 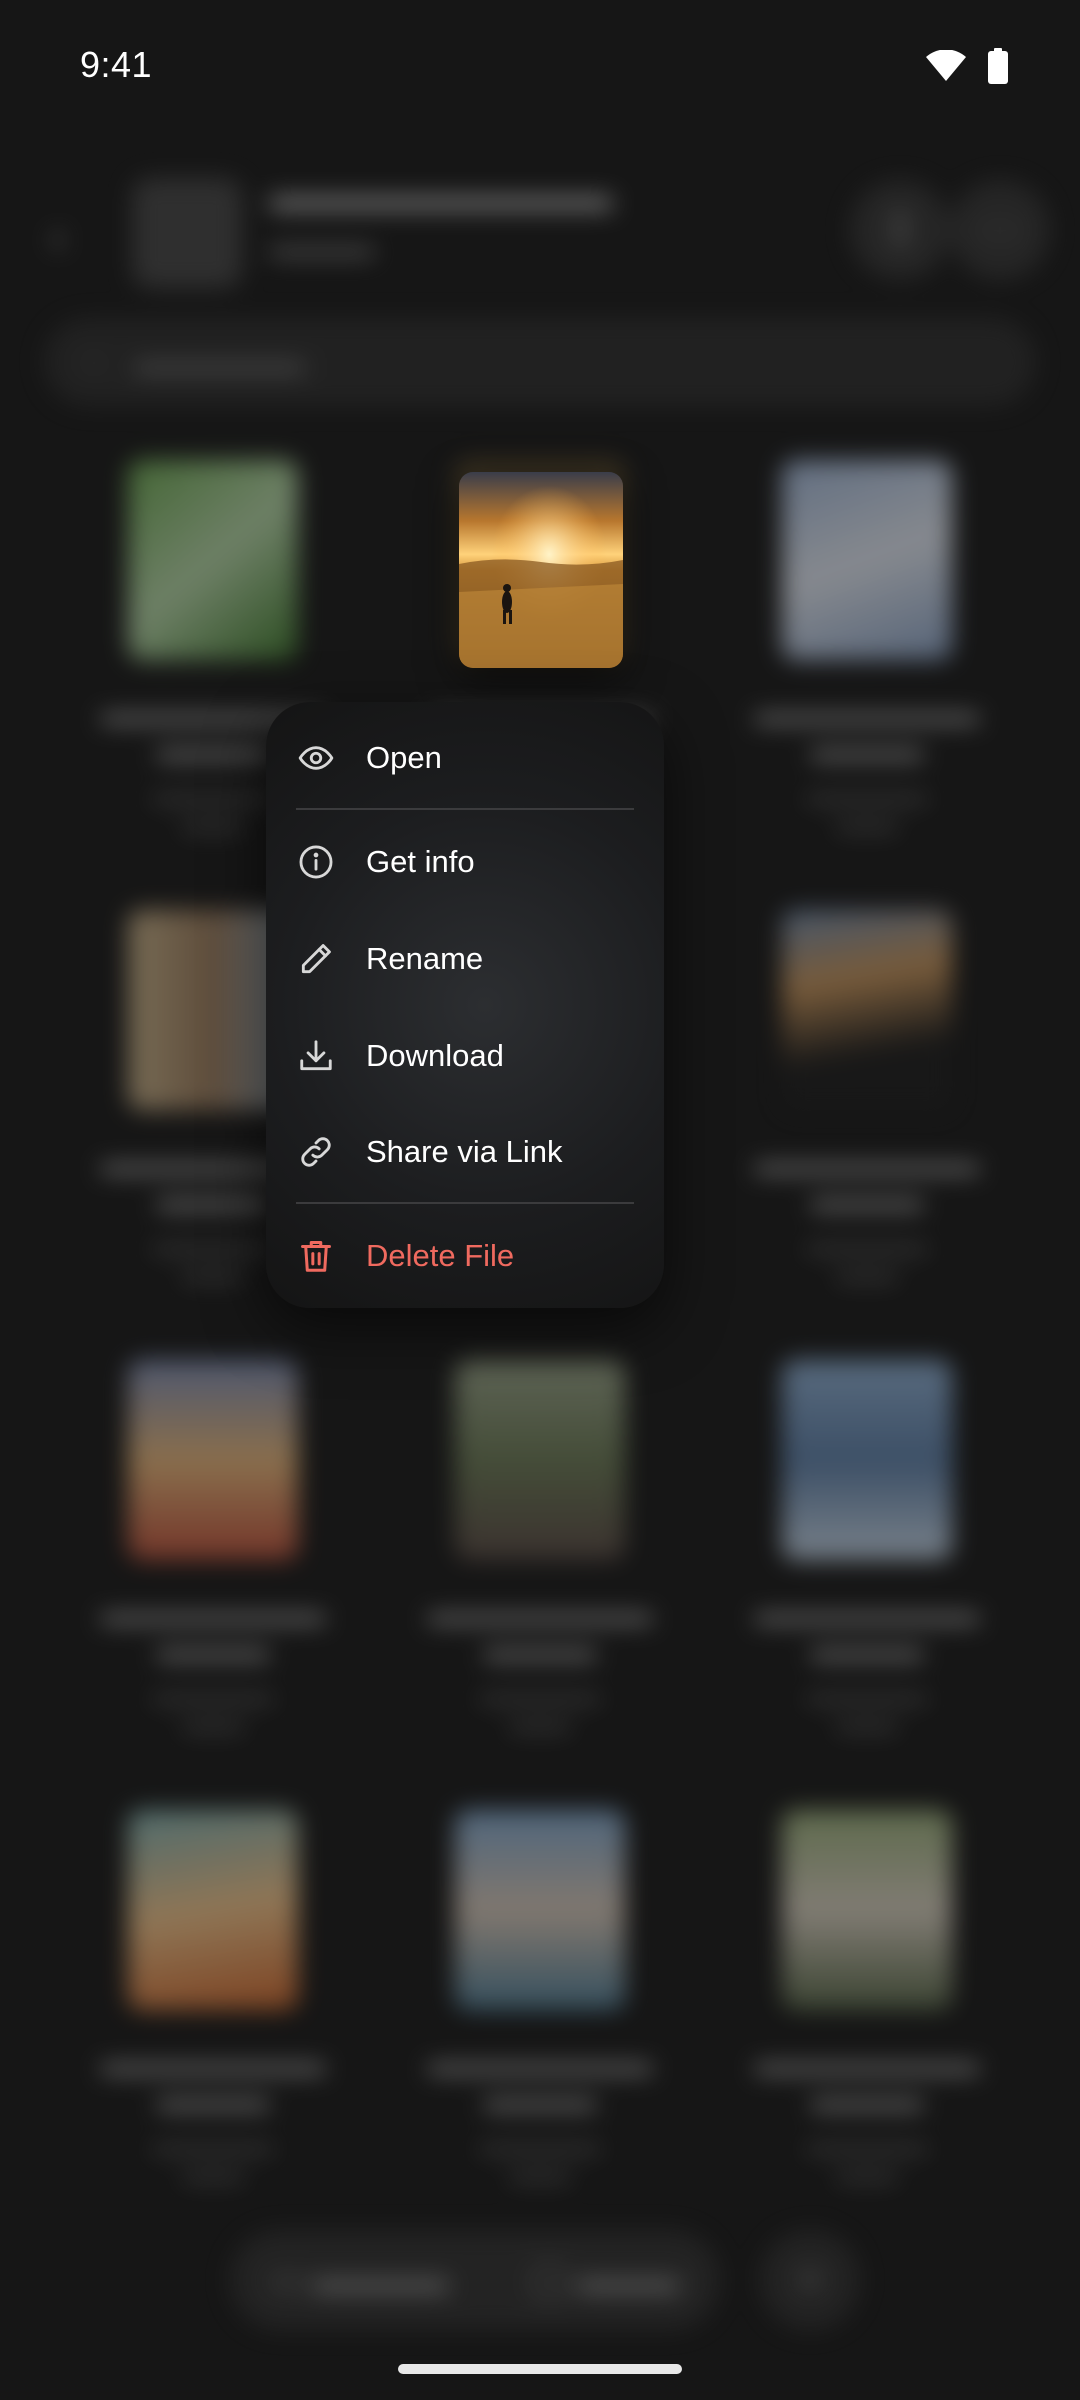 I want to click on trash-icon, so click(x=316, y=1256).